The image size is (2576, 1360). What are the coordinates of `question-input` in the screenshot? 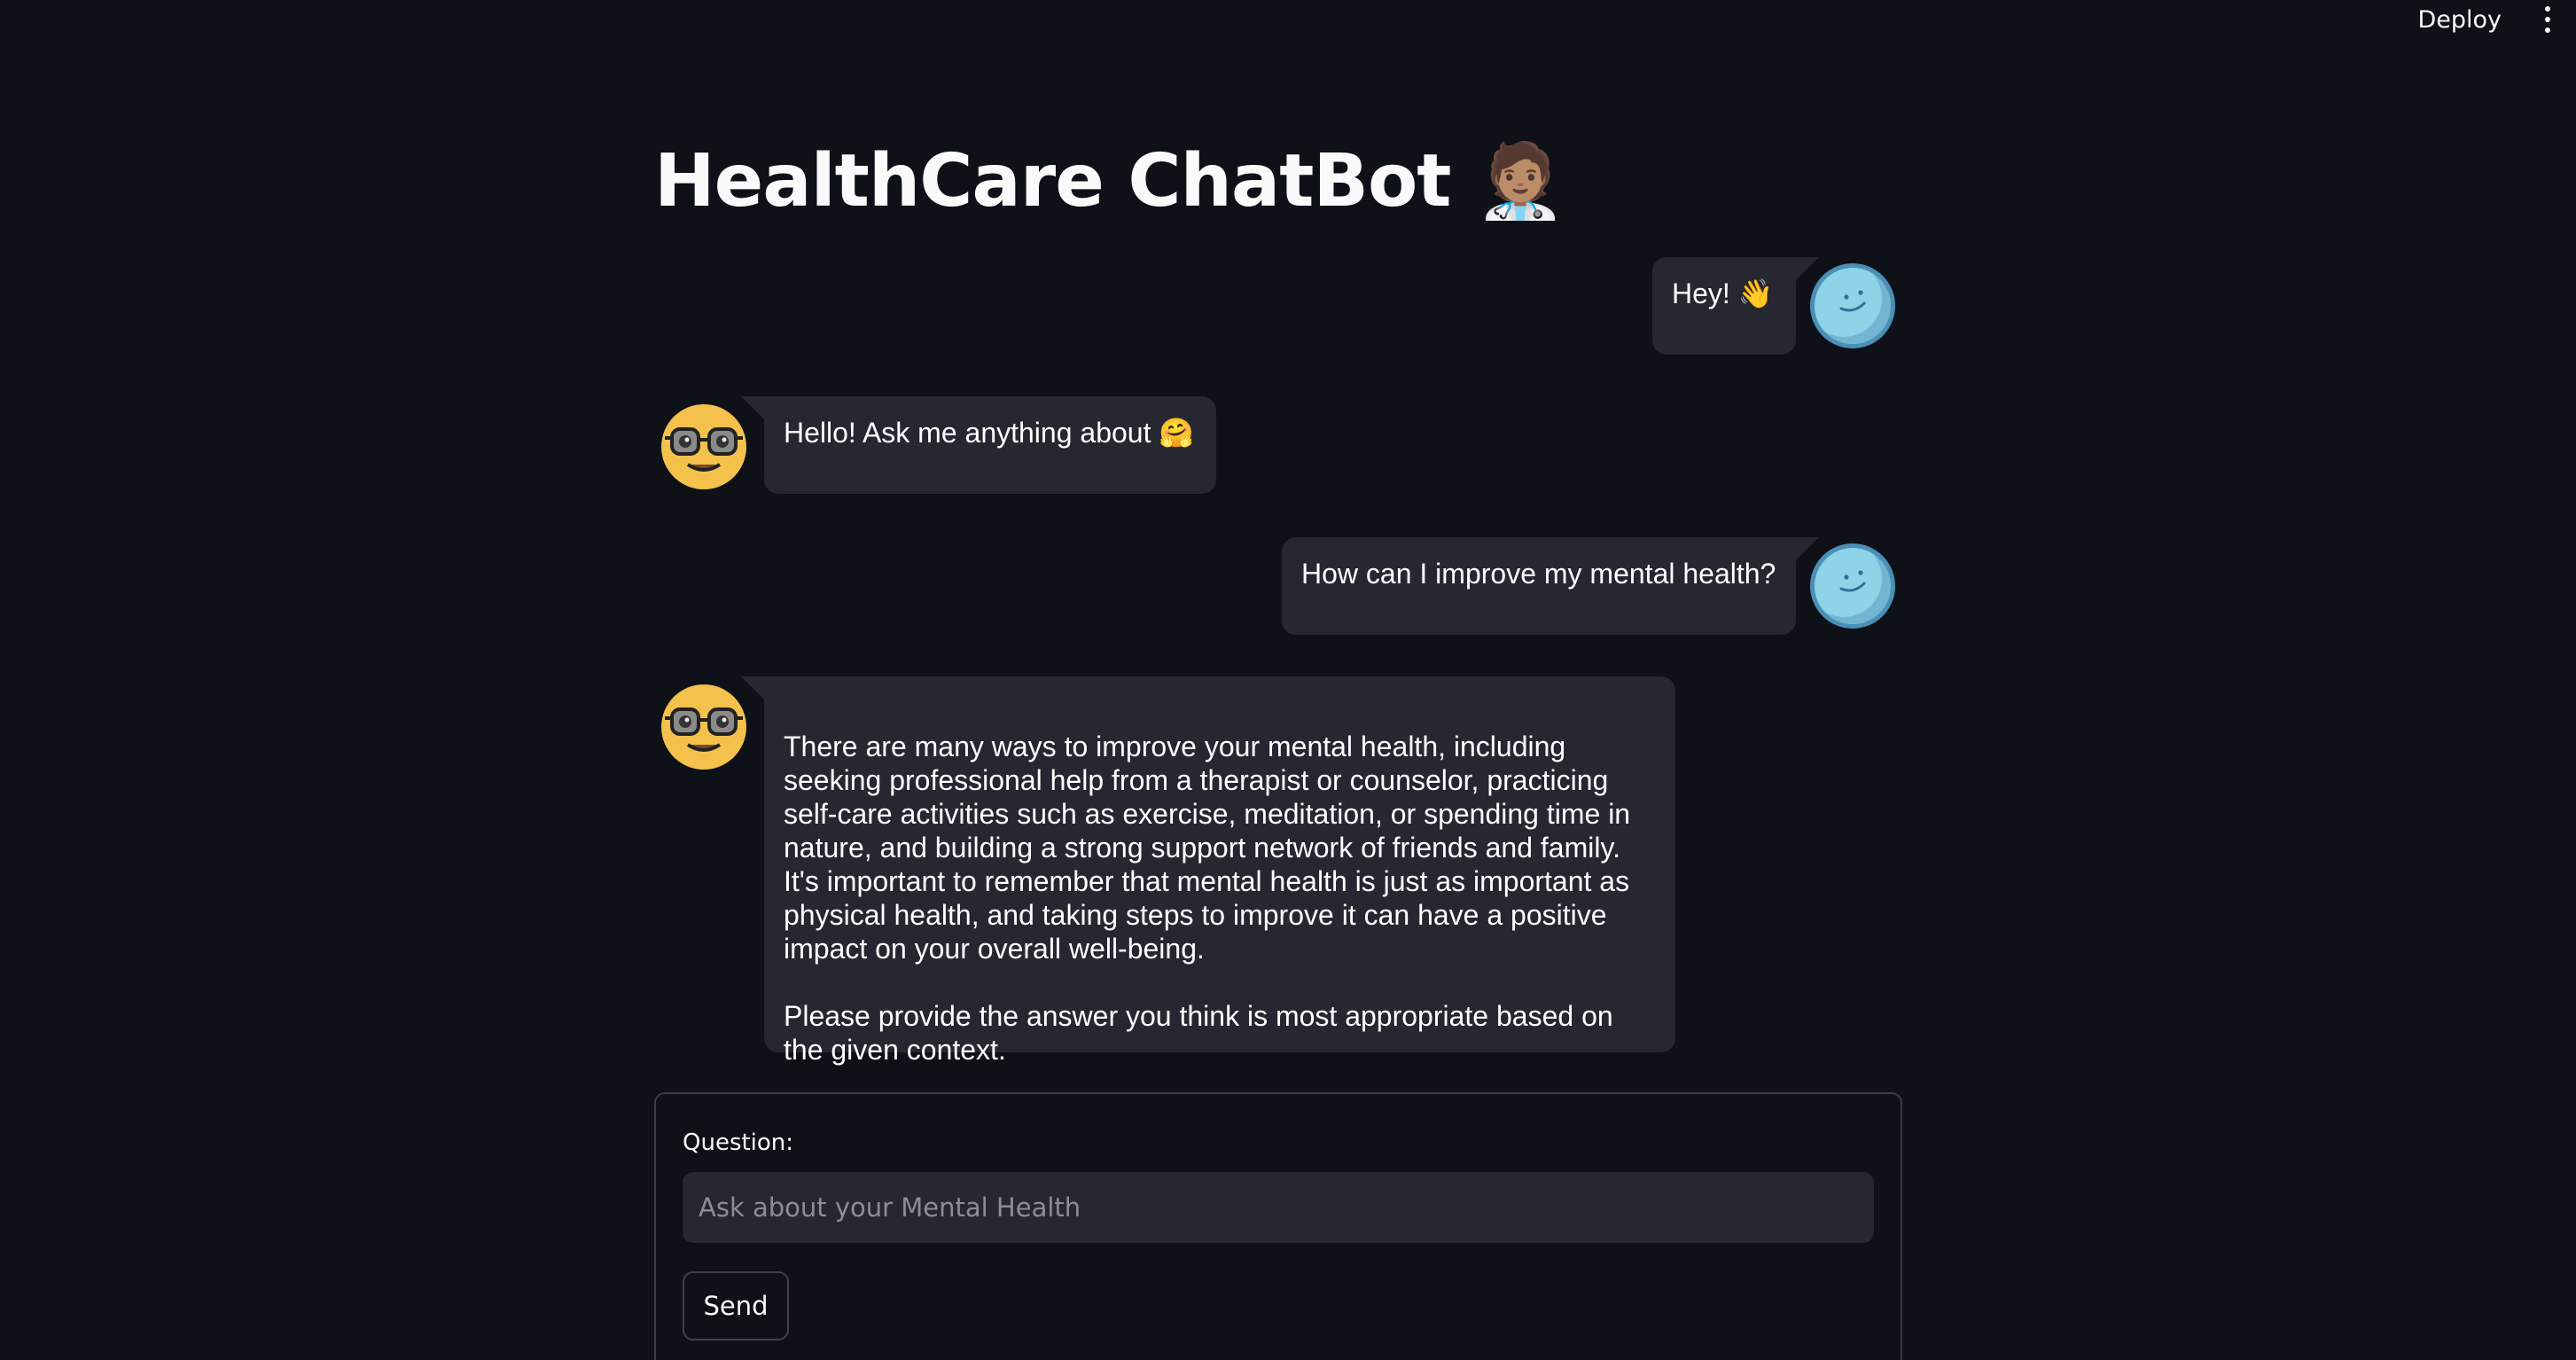 It's located at (1278, 1207).